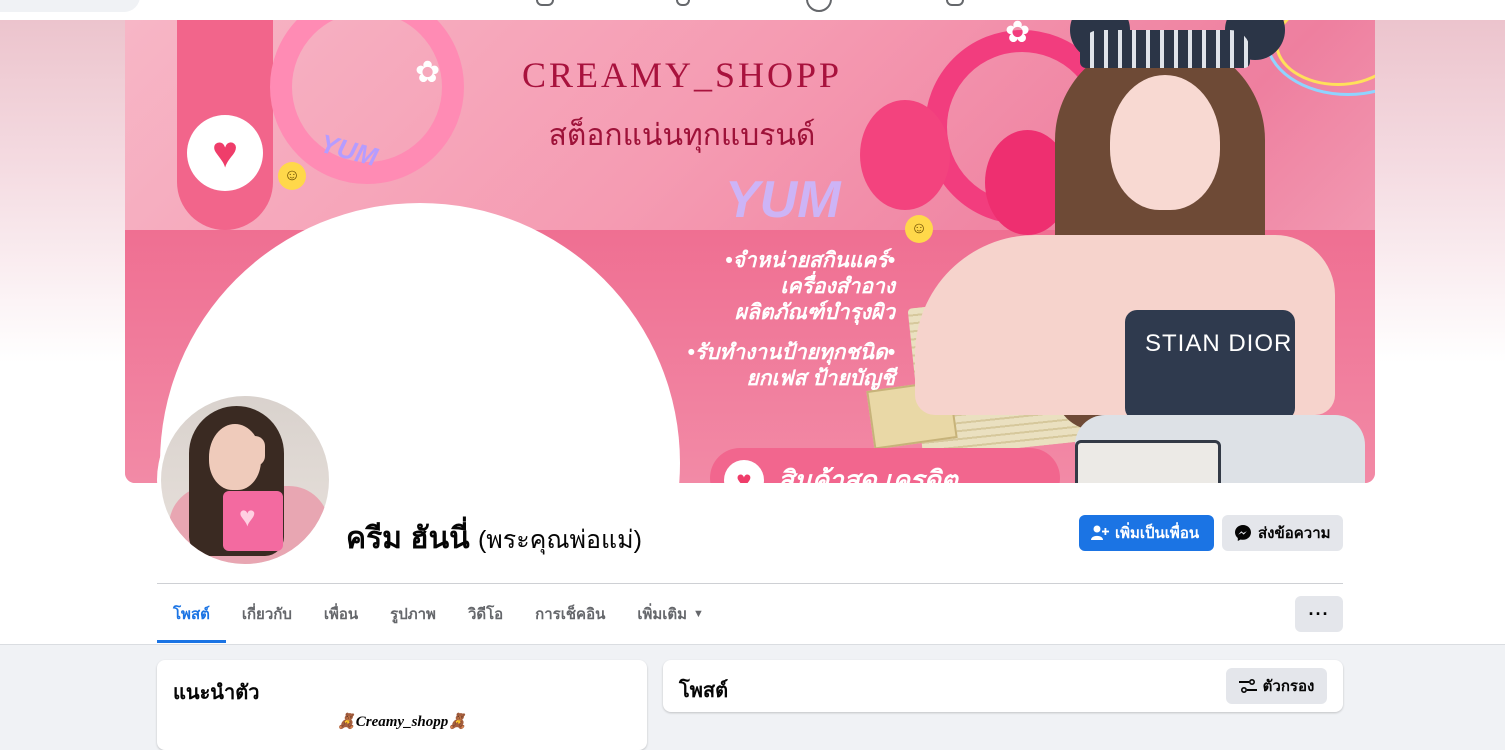  I want to click on profile-avatar, so click(245, 480).